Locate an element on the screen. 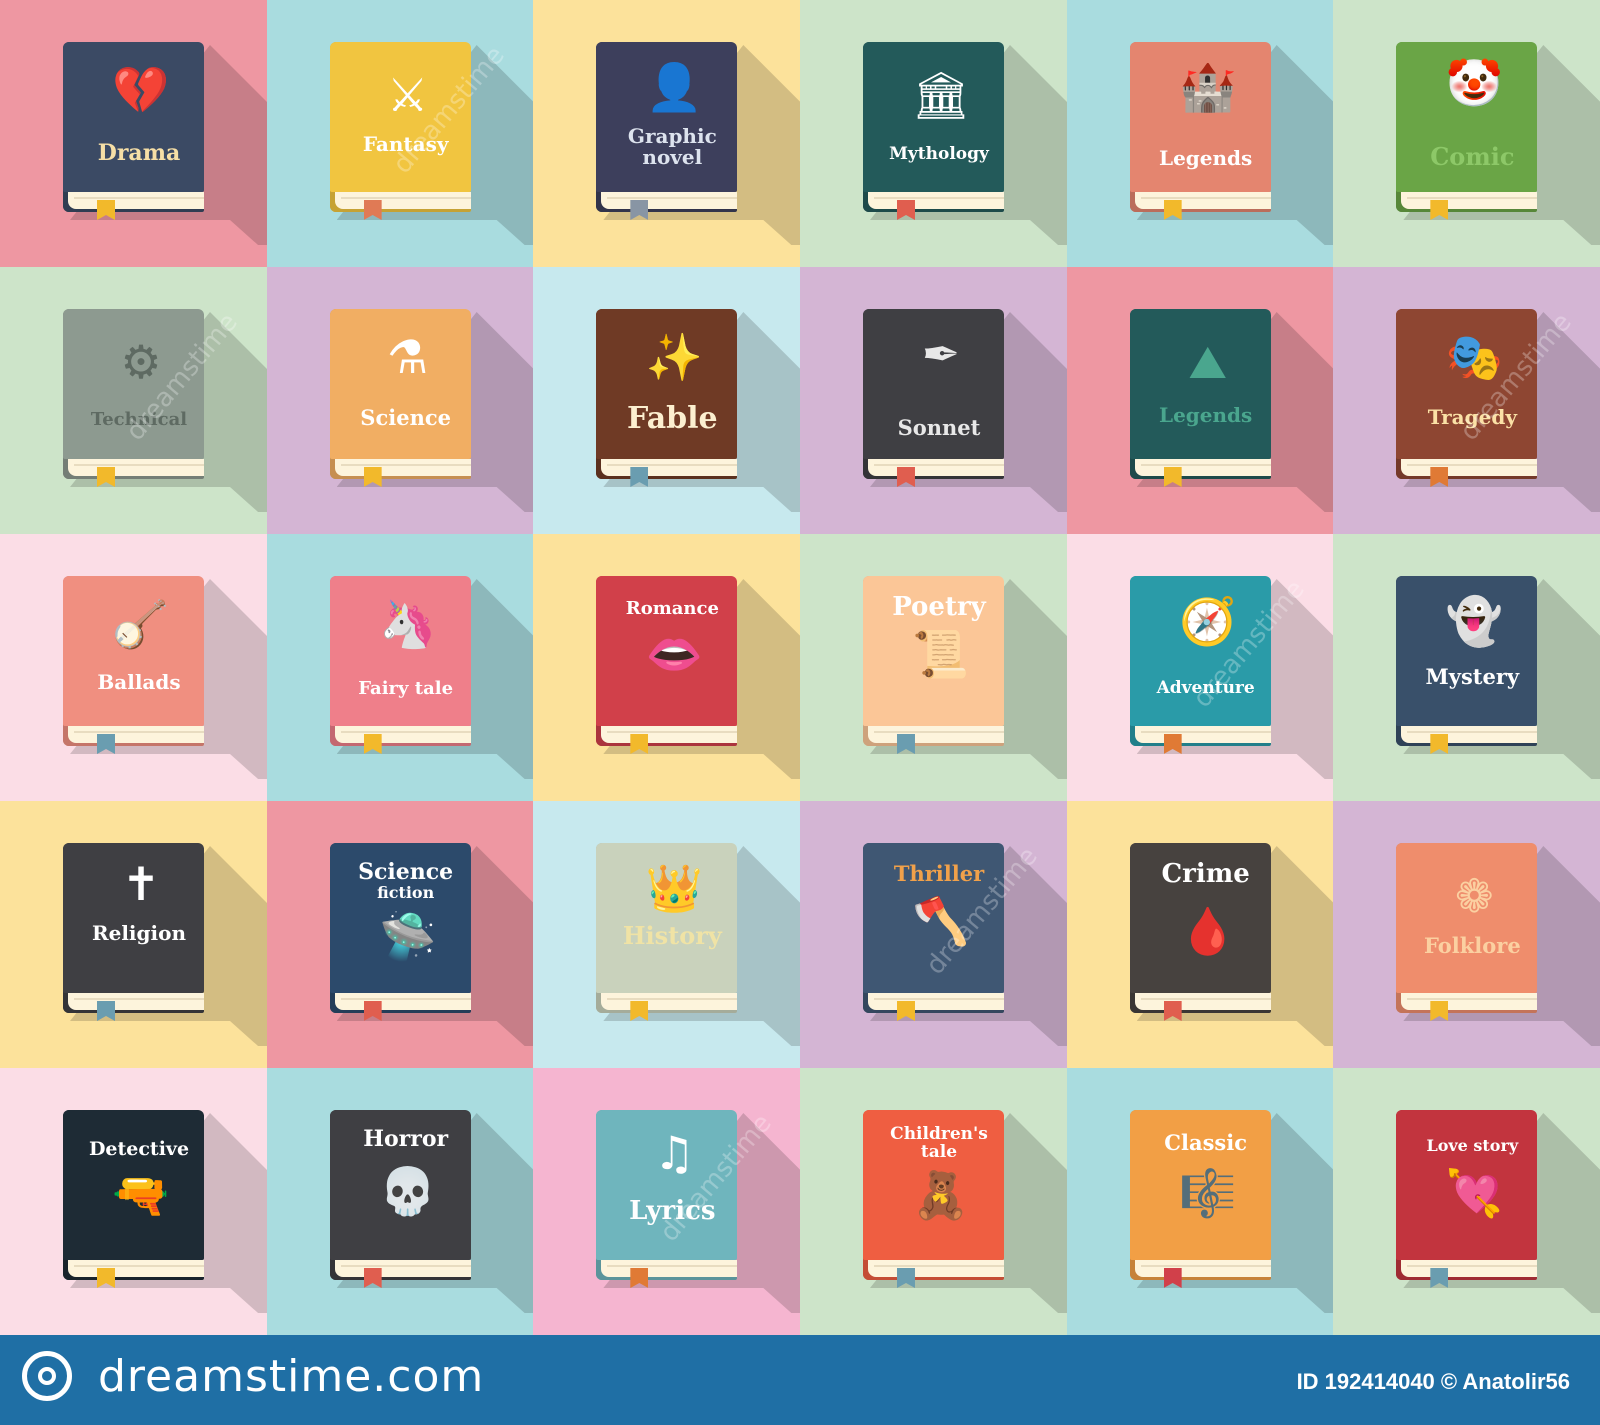  teddy-bear-icon: 🧸 is located at coordinates (941, 1195).